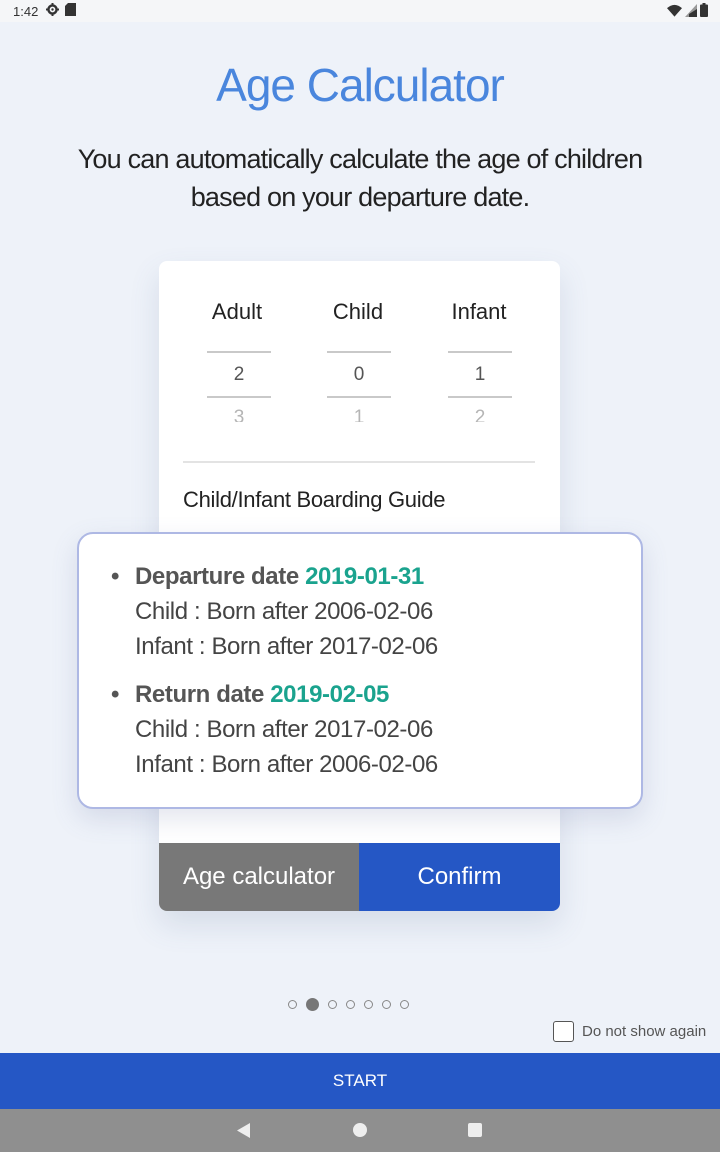 The height and width of the screenshot is (1152, 720). Describe the element at coordinates (644, 1031) in the screenshot. I see `do-not-show-label: Do not show again` at that location.